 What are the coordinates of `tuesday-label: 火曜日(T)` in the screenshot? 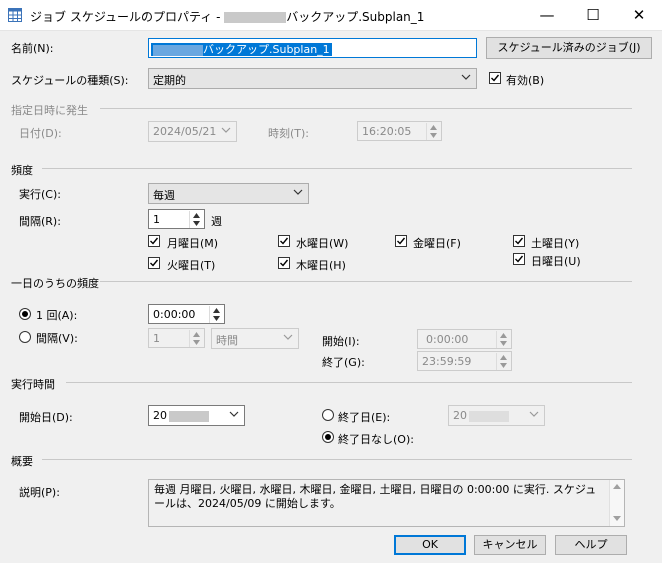 It's located at (191, 265).